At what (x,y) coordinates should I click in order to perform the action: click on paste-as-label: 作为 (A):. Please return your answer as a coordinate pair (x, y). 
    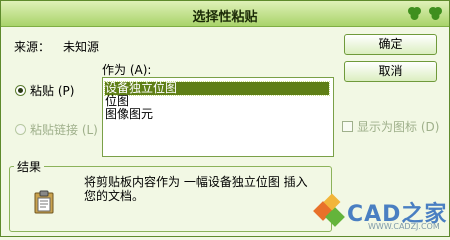
    Looking at the image, I should click on (127, 70).